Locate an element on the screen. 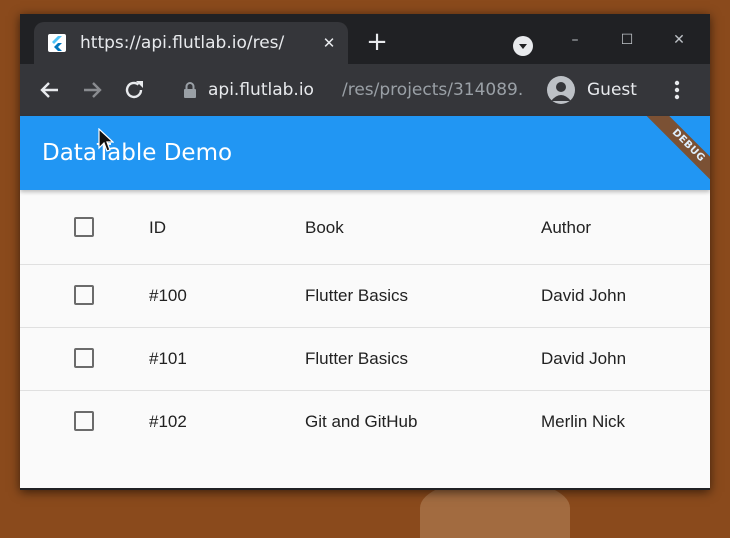 The height and width of the screenshot is (538, 730). window-bottom-edge is located at coordinates (365, 489).